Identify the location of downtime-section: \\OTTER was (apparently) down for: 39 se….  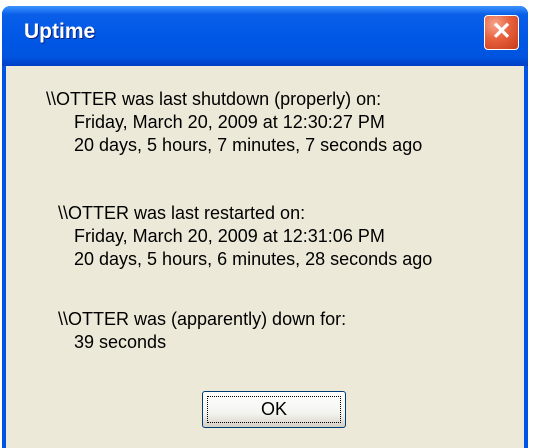
(202, 331).